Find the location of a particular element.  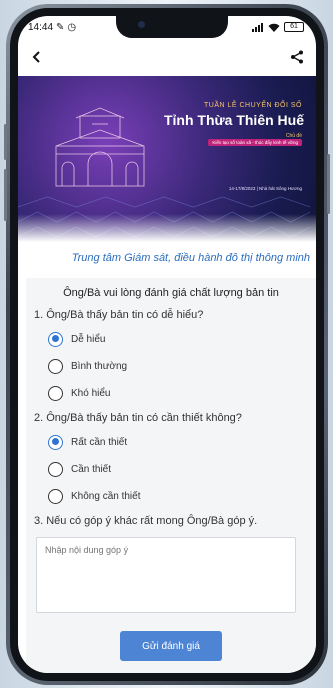

q1-option-binh-thuong: Bình thường is located at coordinates (178, 366).